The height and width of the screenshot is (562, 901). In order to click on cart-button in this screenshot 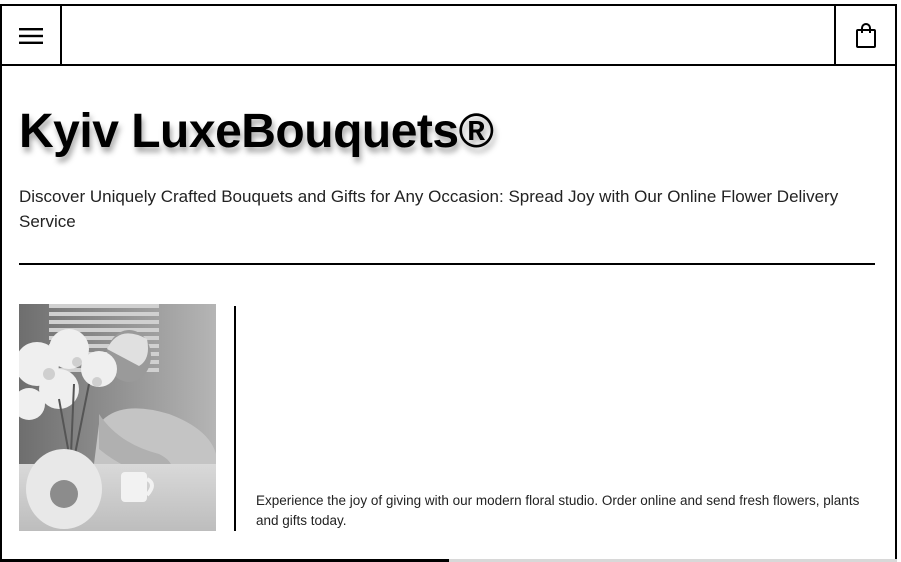, I will do `click(864, 36)`.